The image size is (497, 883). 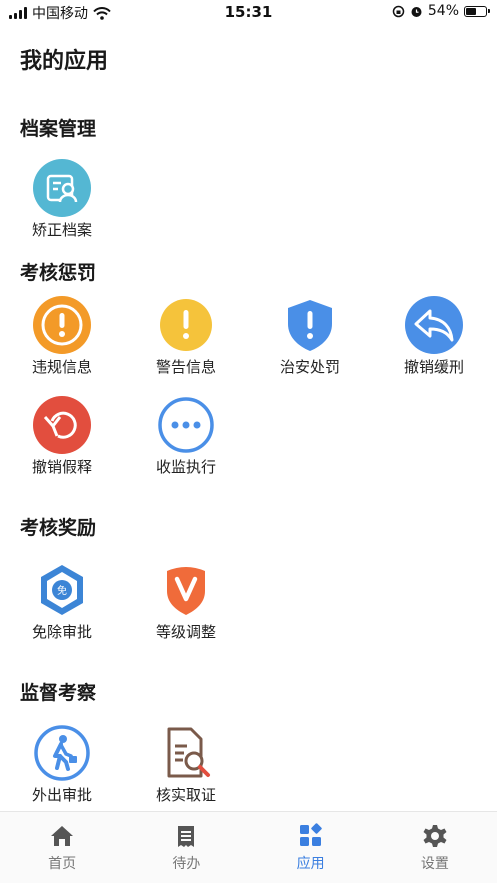 What do you see at coordinates (311, 847) in the screenshot?
I see `tab-apps: 应用` at bounding box center [311, 847].